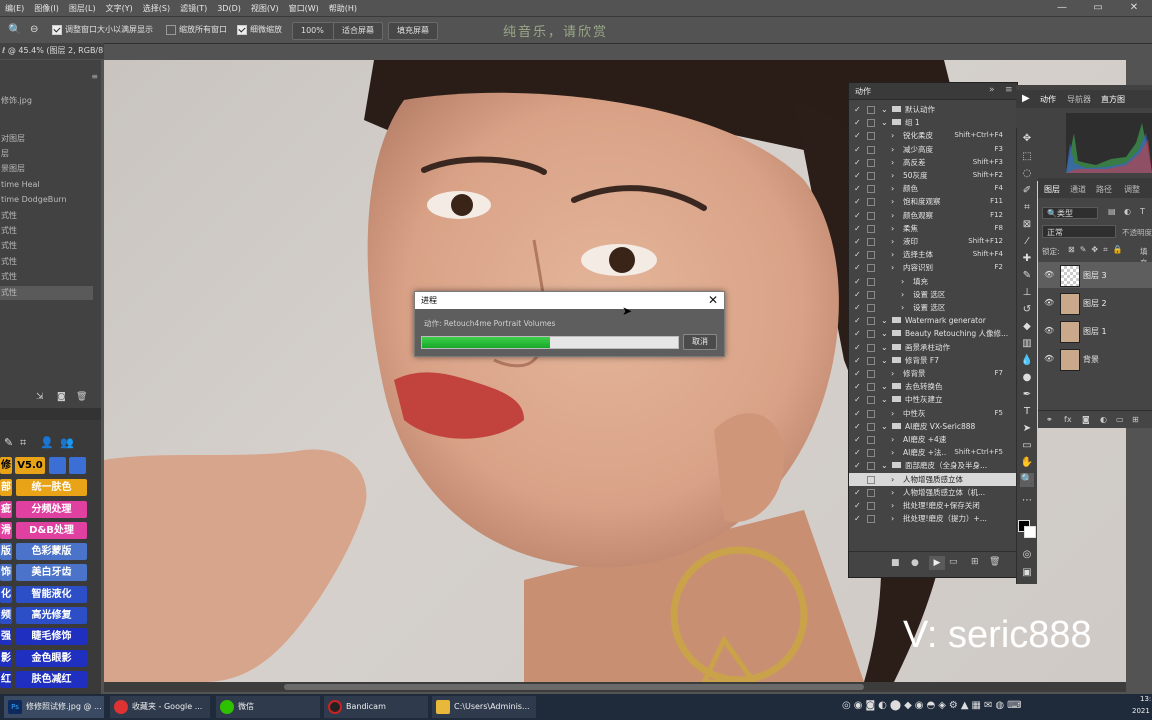 The image size is (1152, 720). Describe the element at coordinates (8, 442) in the screenshot. I see `brush-icon: ✎` at that location.